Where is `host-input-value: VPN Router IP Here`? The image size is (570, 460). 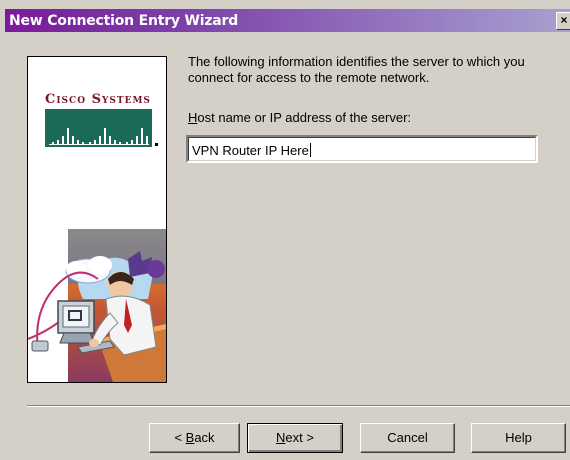
host-input-value: VPN Router IP Here is located at coordinates (251, 150).